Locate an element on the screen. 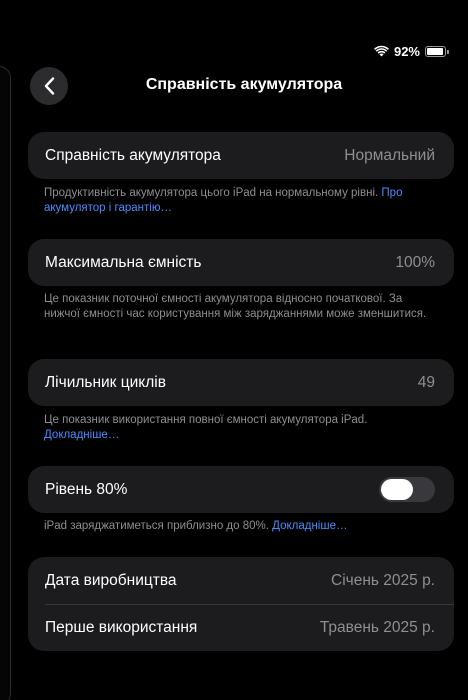 Image resolution: width=468 pixels, height=700 pixels. limit-row: Рівень 80% is located at coordinates (241, 489).